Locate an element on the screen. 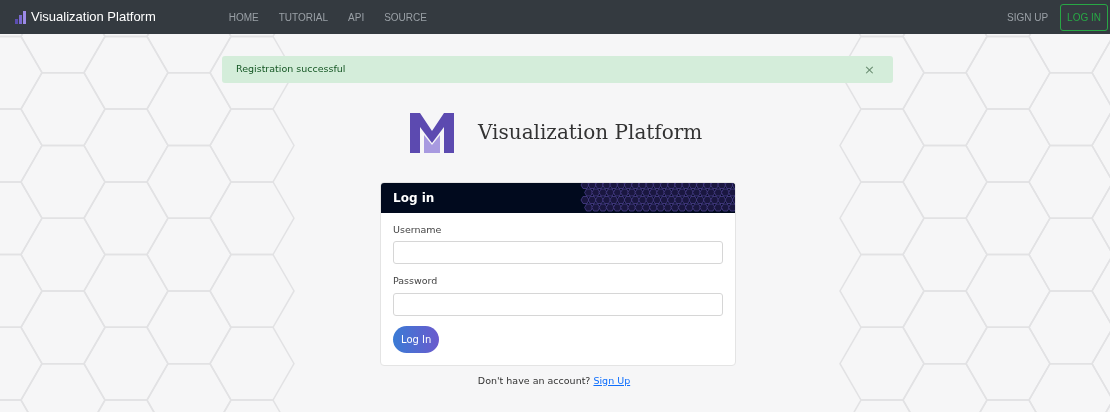  close-button: × is located at coordinates (869, 69).